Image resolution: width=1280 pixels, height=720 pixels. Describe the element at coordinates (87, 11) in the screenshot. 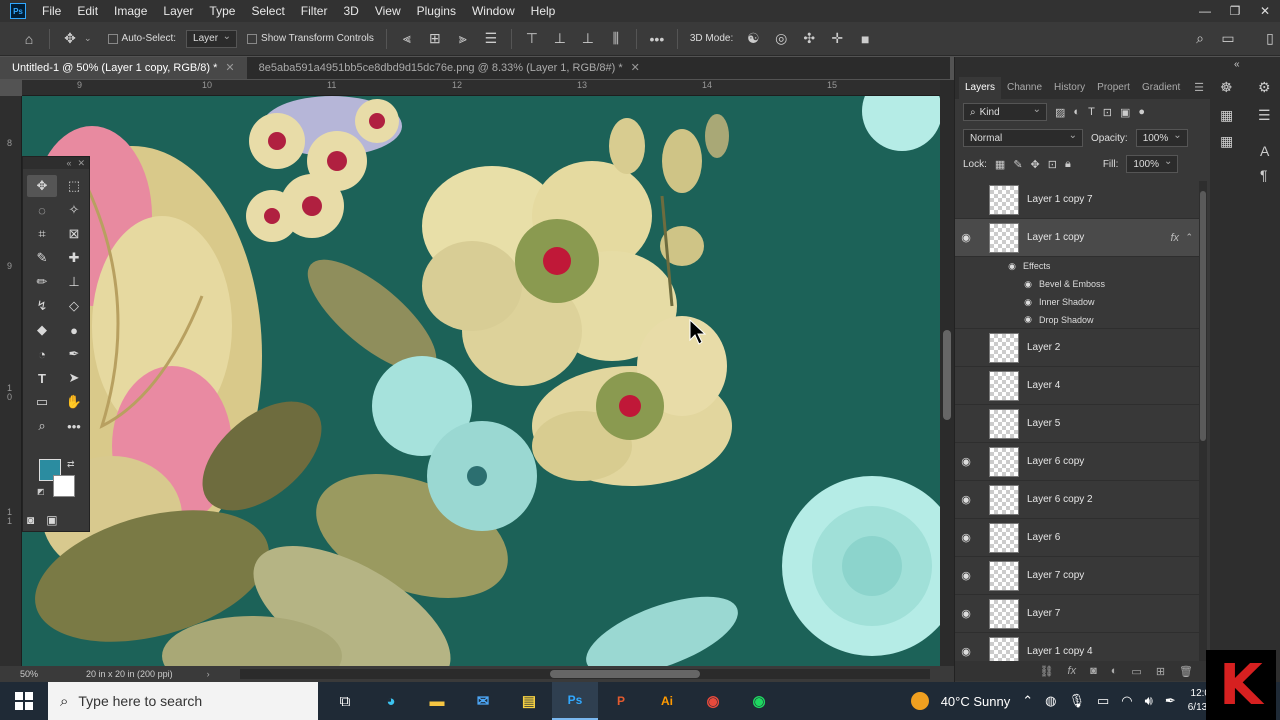

I see `menu-edit: Edit` at that location.